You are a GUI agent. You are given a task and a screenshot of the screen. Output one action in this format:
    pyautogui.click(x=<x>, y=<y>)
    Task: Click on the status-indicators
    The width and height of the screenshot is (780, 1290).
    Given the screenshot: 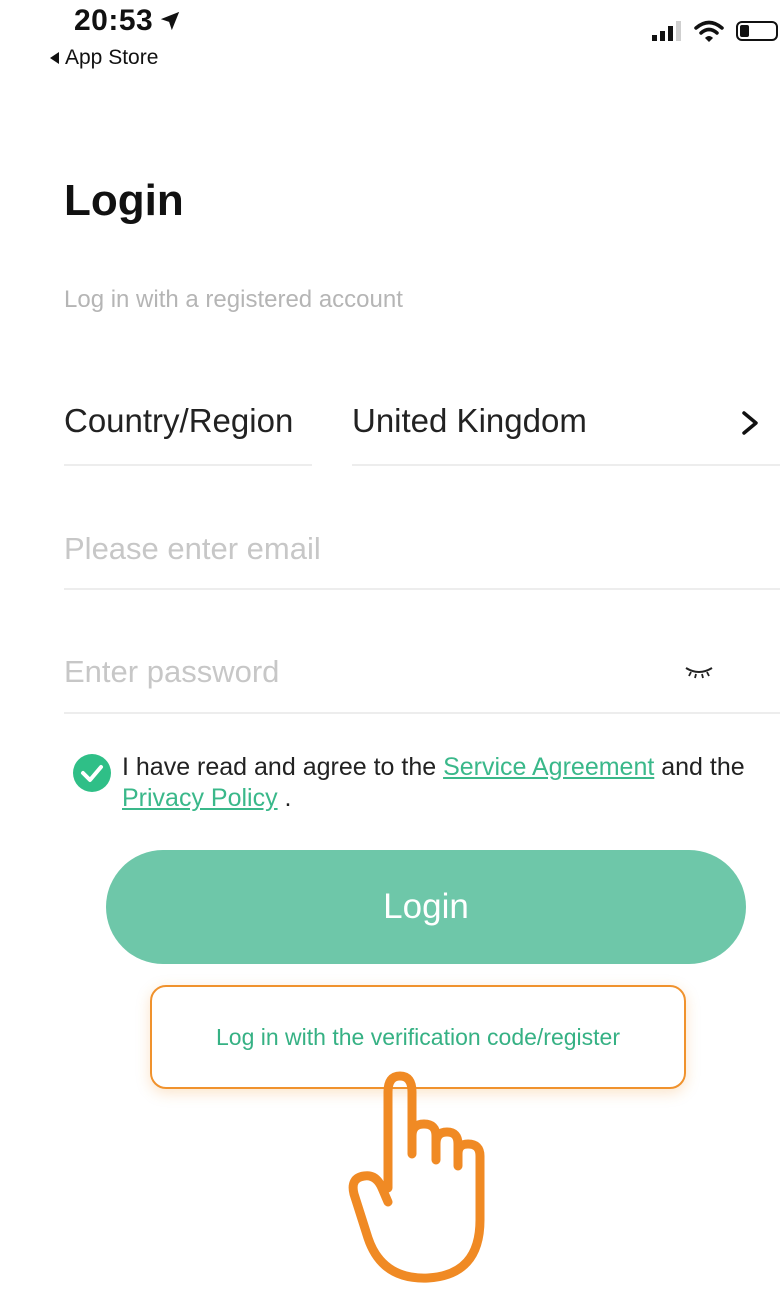 What is the action you would take?
    pyautogui.click(x=716, y=31)
    